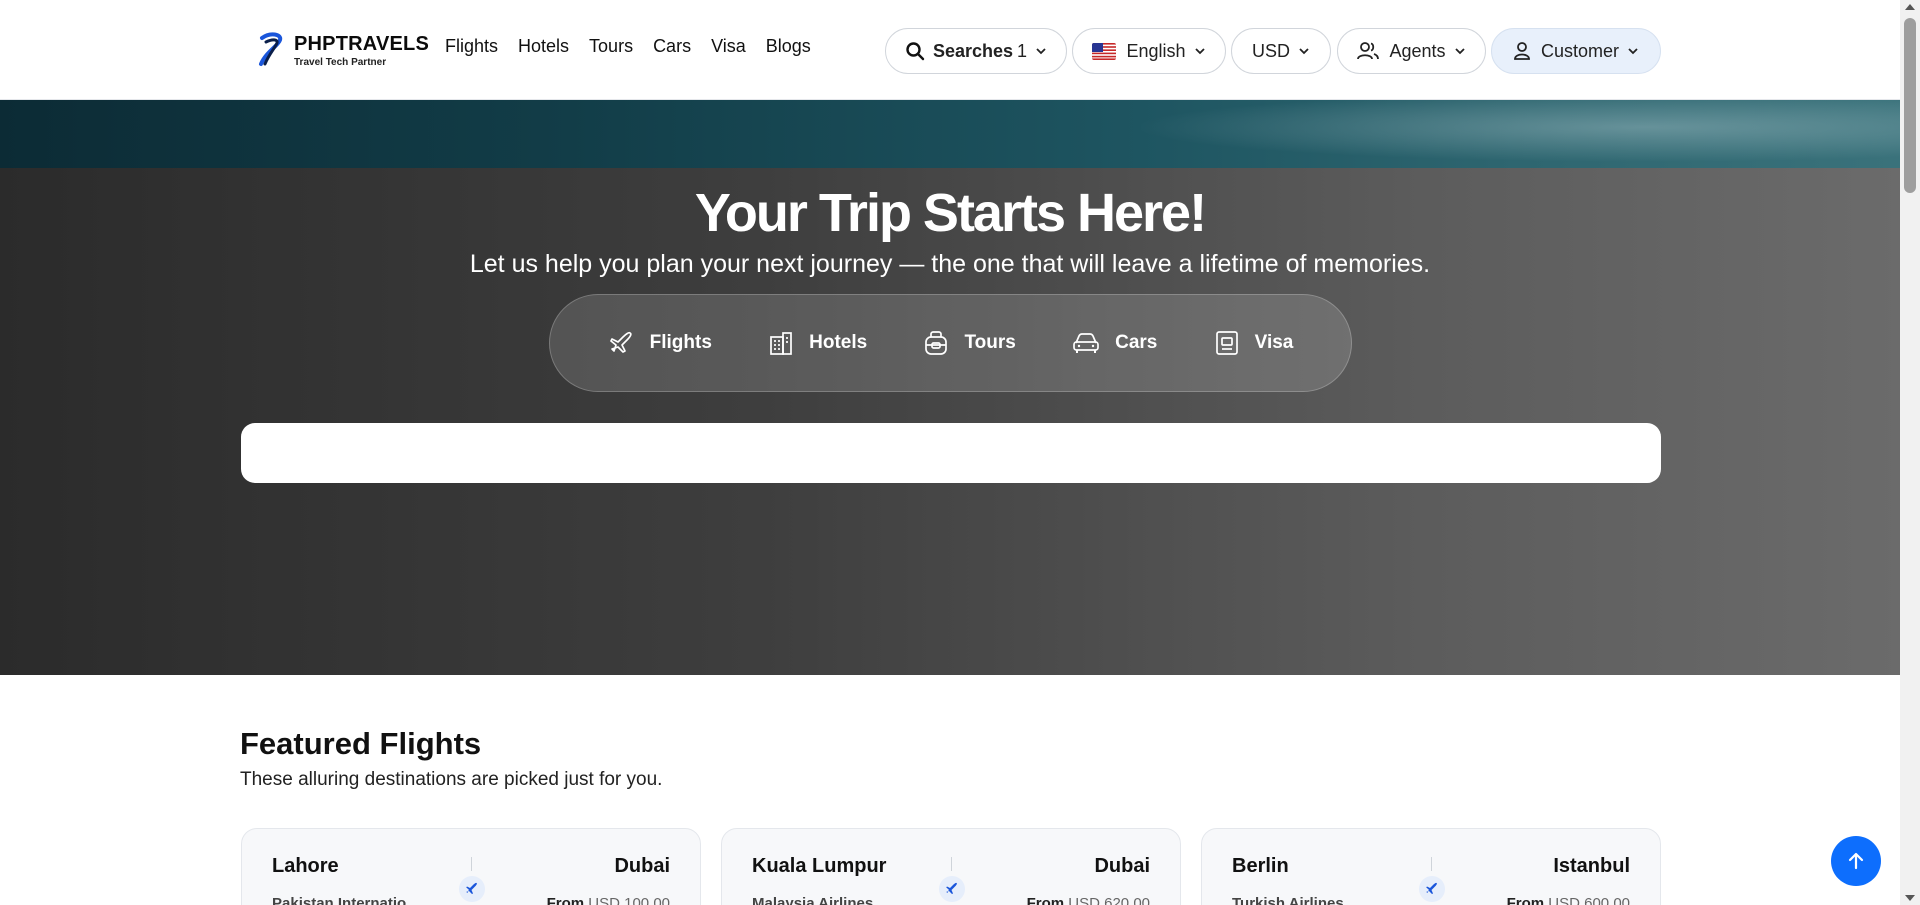  What do you see at coordinates (1910, 105) in the screenshot?
I see `scrollbar-thumb` at bounding box center [1910, 105].